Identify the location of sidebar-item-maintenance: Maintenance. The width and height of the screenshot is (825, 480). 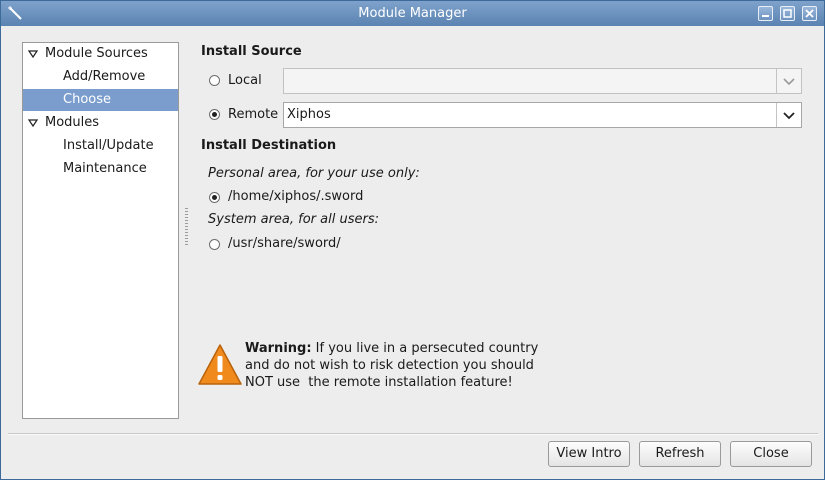
(100, 169).